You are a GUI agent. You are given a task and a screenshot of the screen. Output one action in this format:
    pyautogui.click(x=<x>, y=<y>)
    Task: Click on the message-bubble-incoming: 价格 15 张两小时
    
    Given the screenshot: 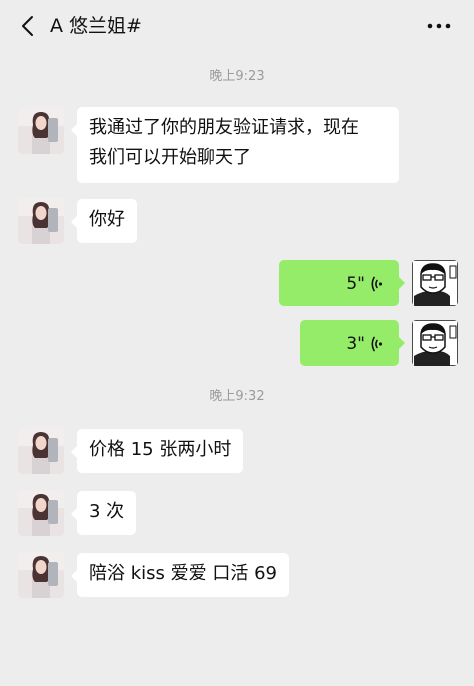 What is the action you would take?
    pyautogui.click(x=157, y=451)
    